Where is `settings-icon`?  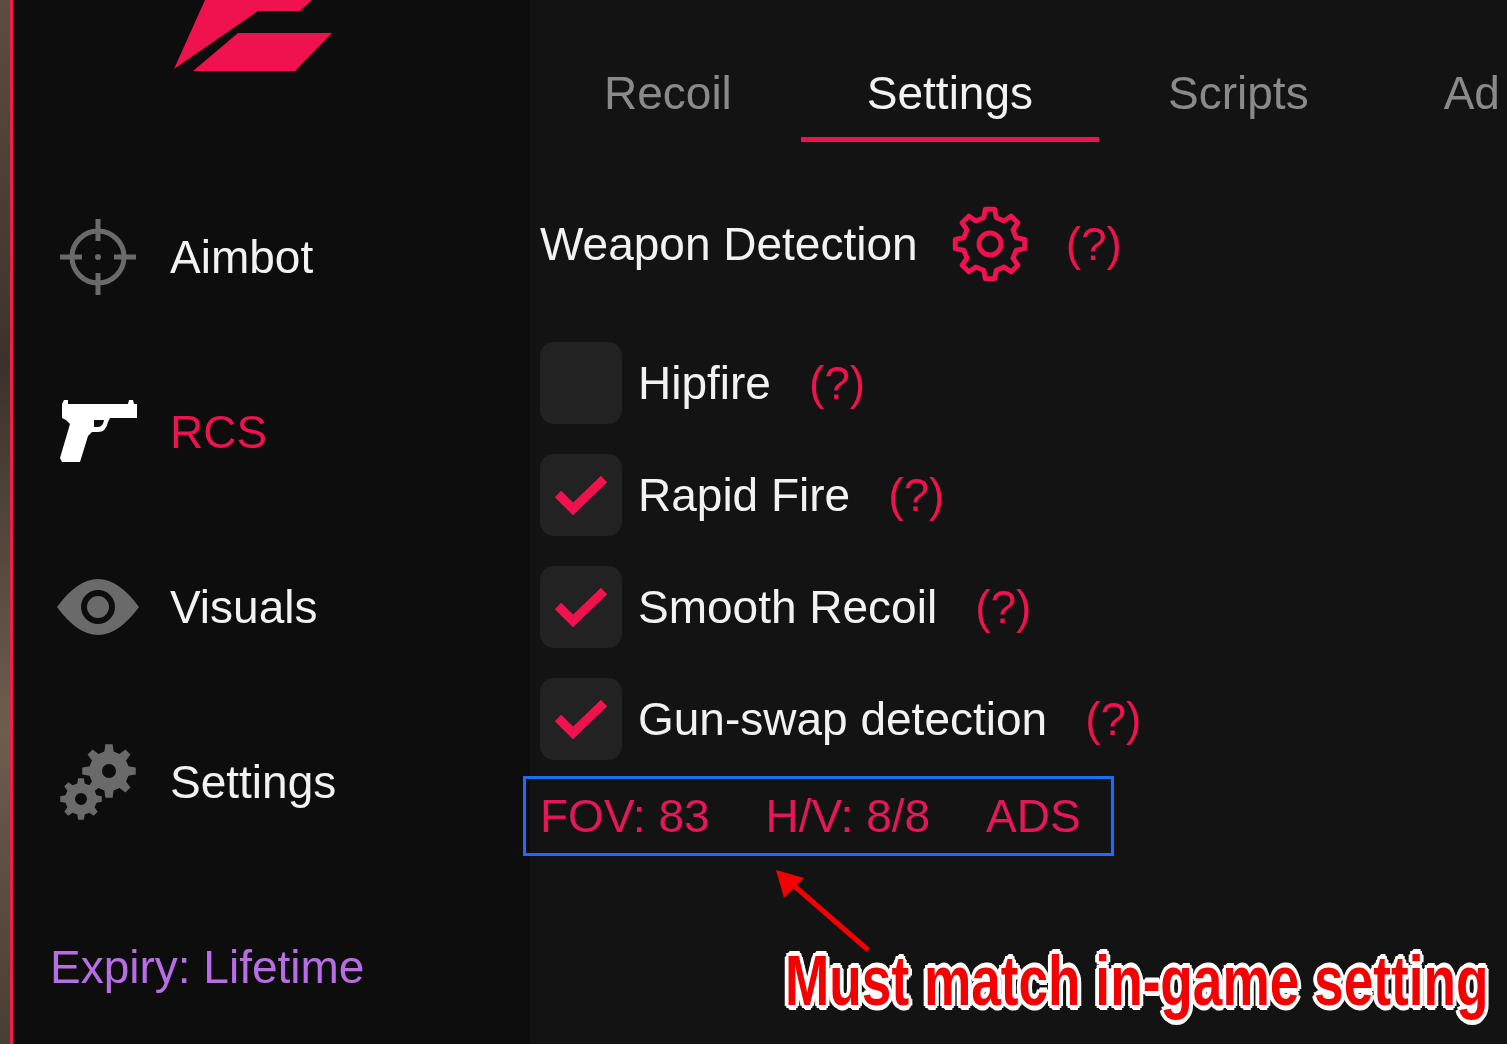 settings-icon is located at coordinates (989, 244).